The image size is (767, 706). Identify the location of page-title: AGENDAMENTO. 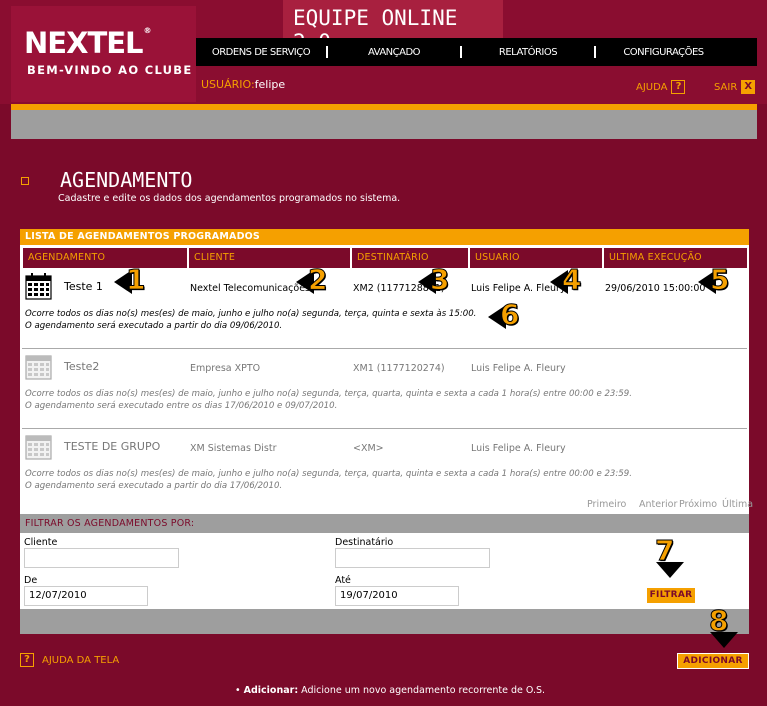
(126, 180).